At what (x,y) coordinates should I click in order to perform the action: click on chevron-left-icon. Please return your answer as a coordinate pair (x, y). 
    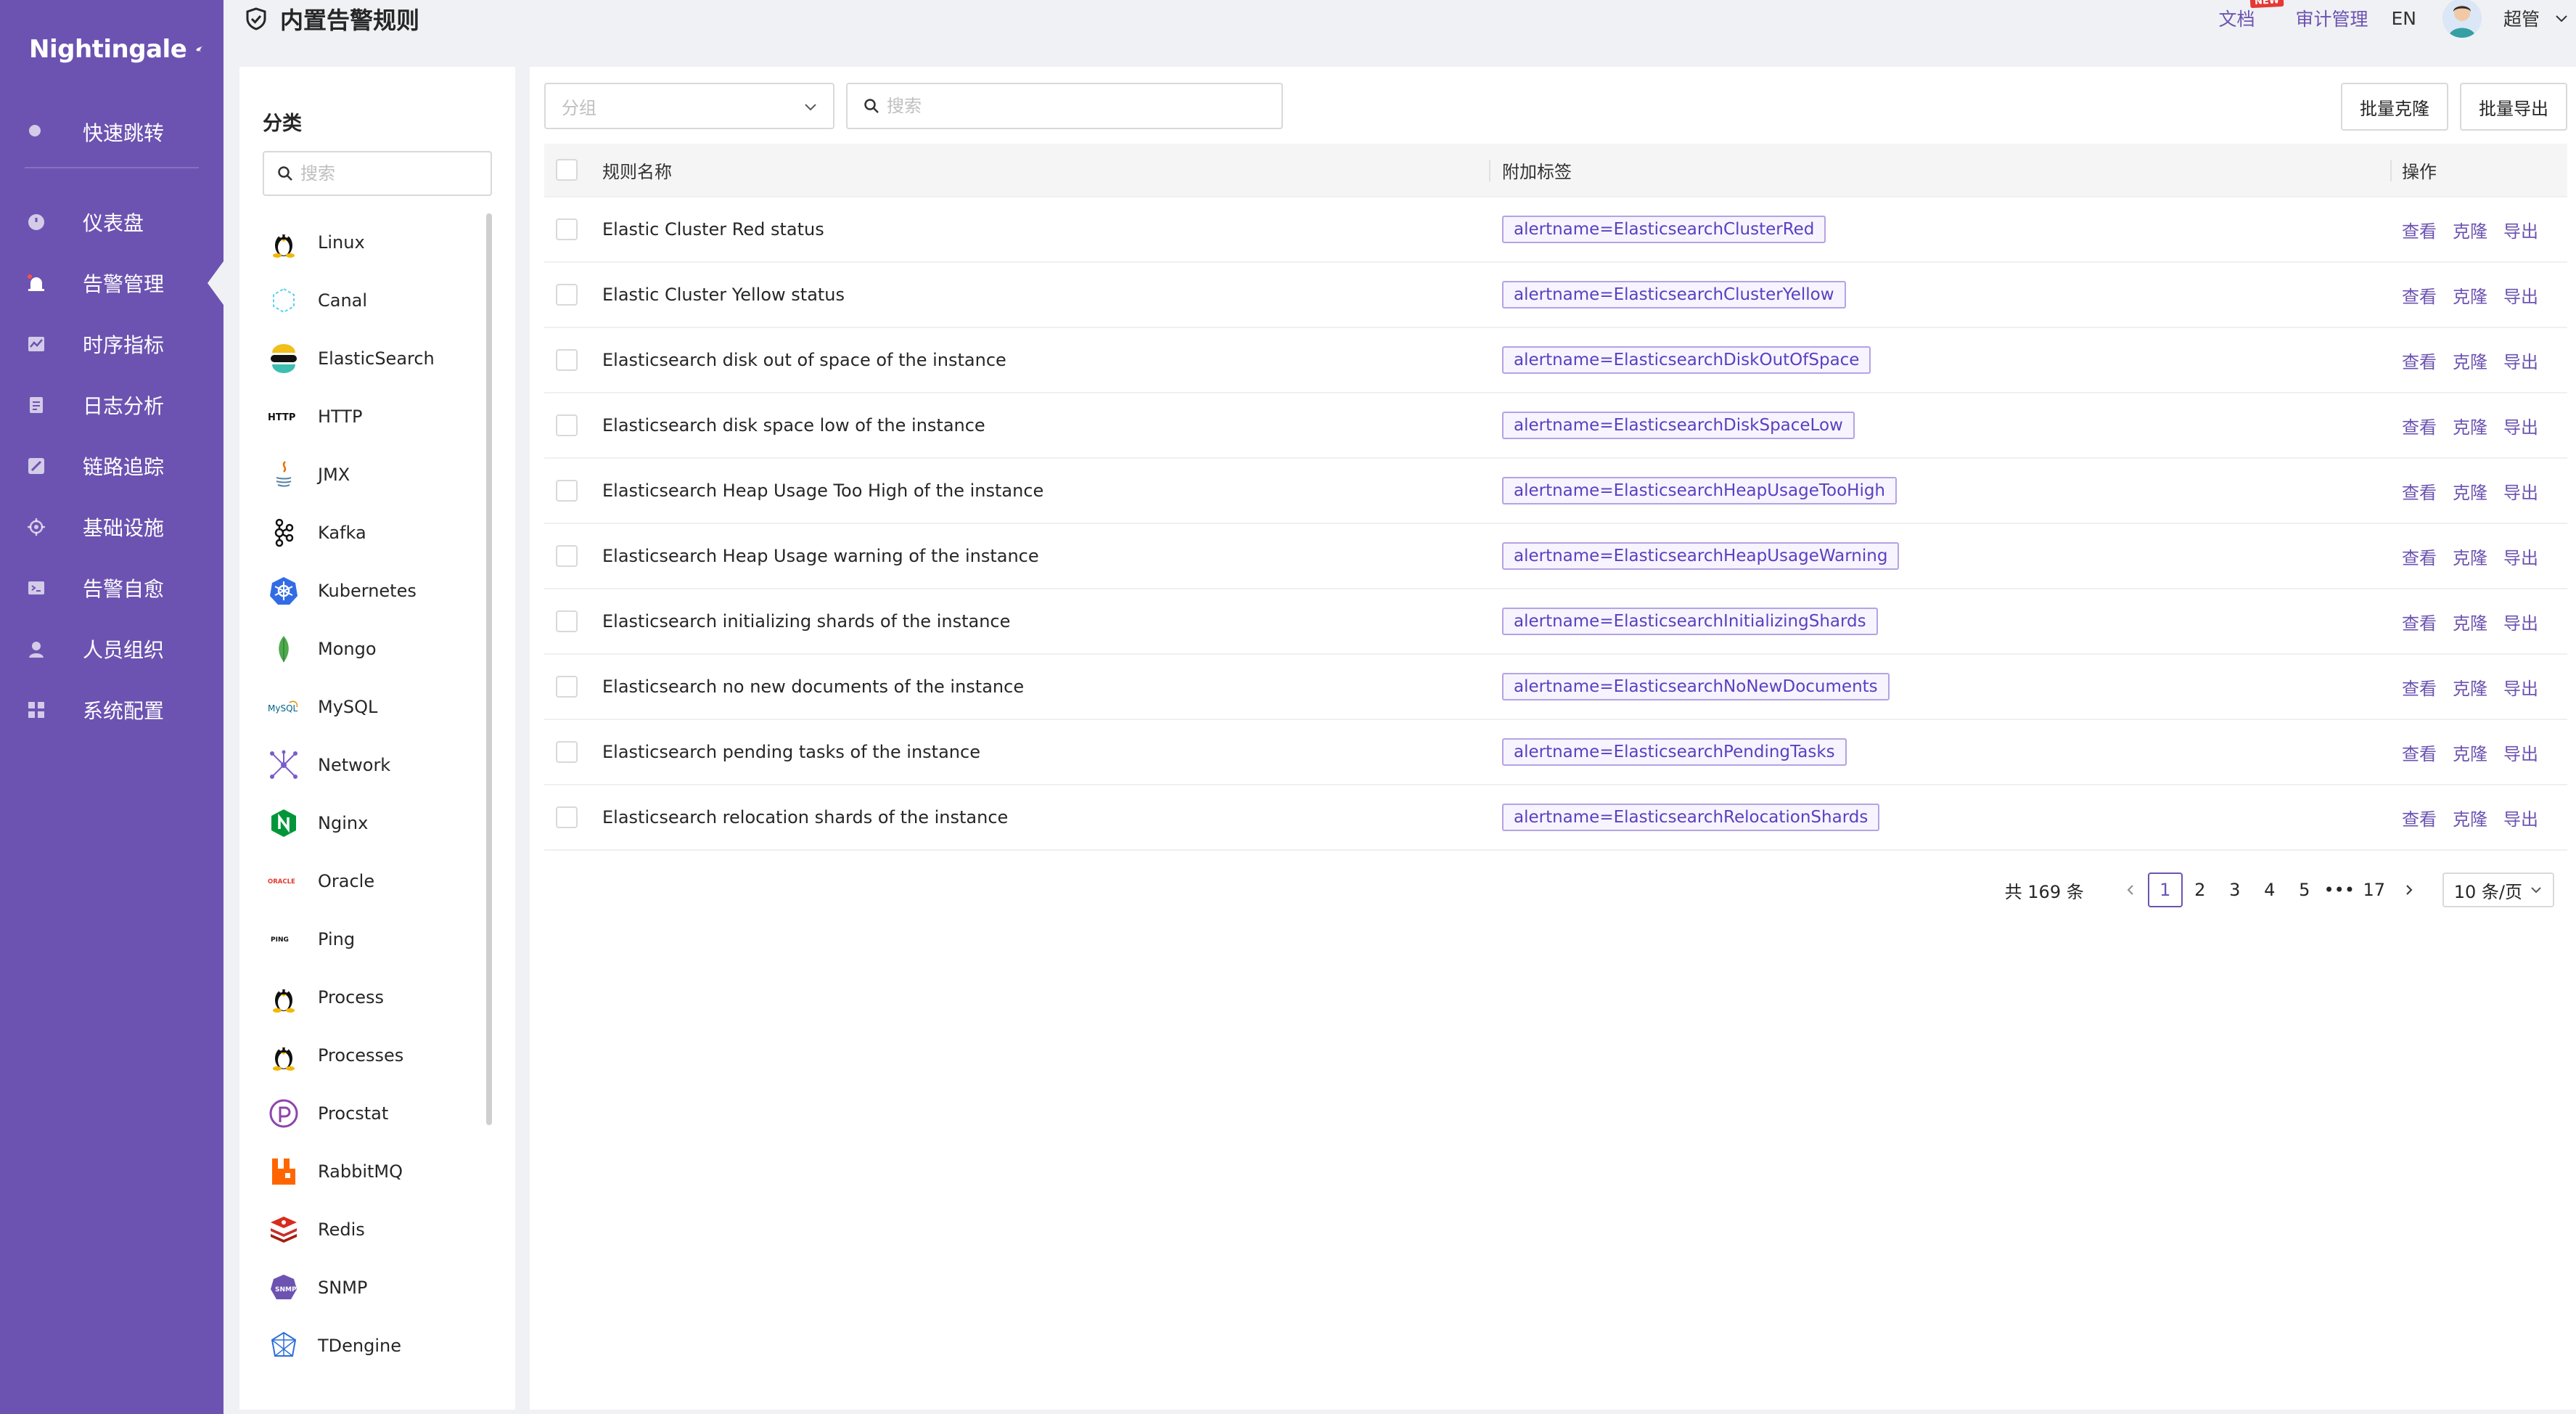
    Looking at the image, I should click on (2130, 890).